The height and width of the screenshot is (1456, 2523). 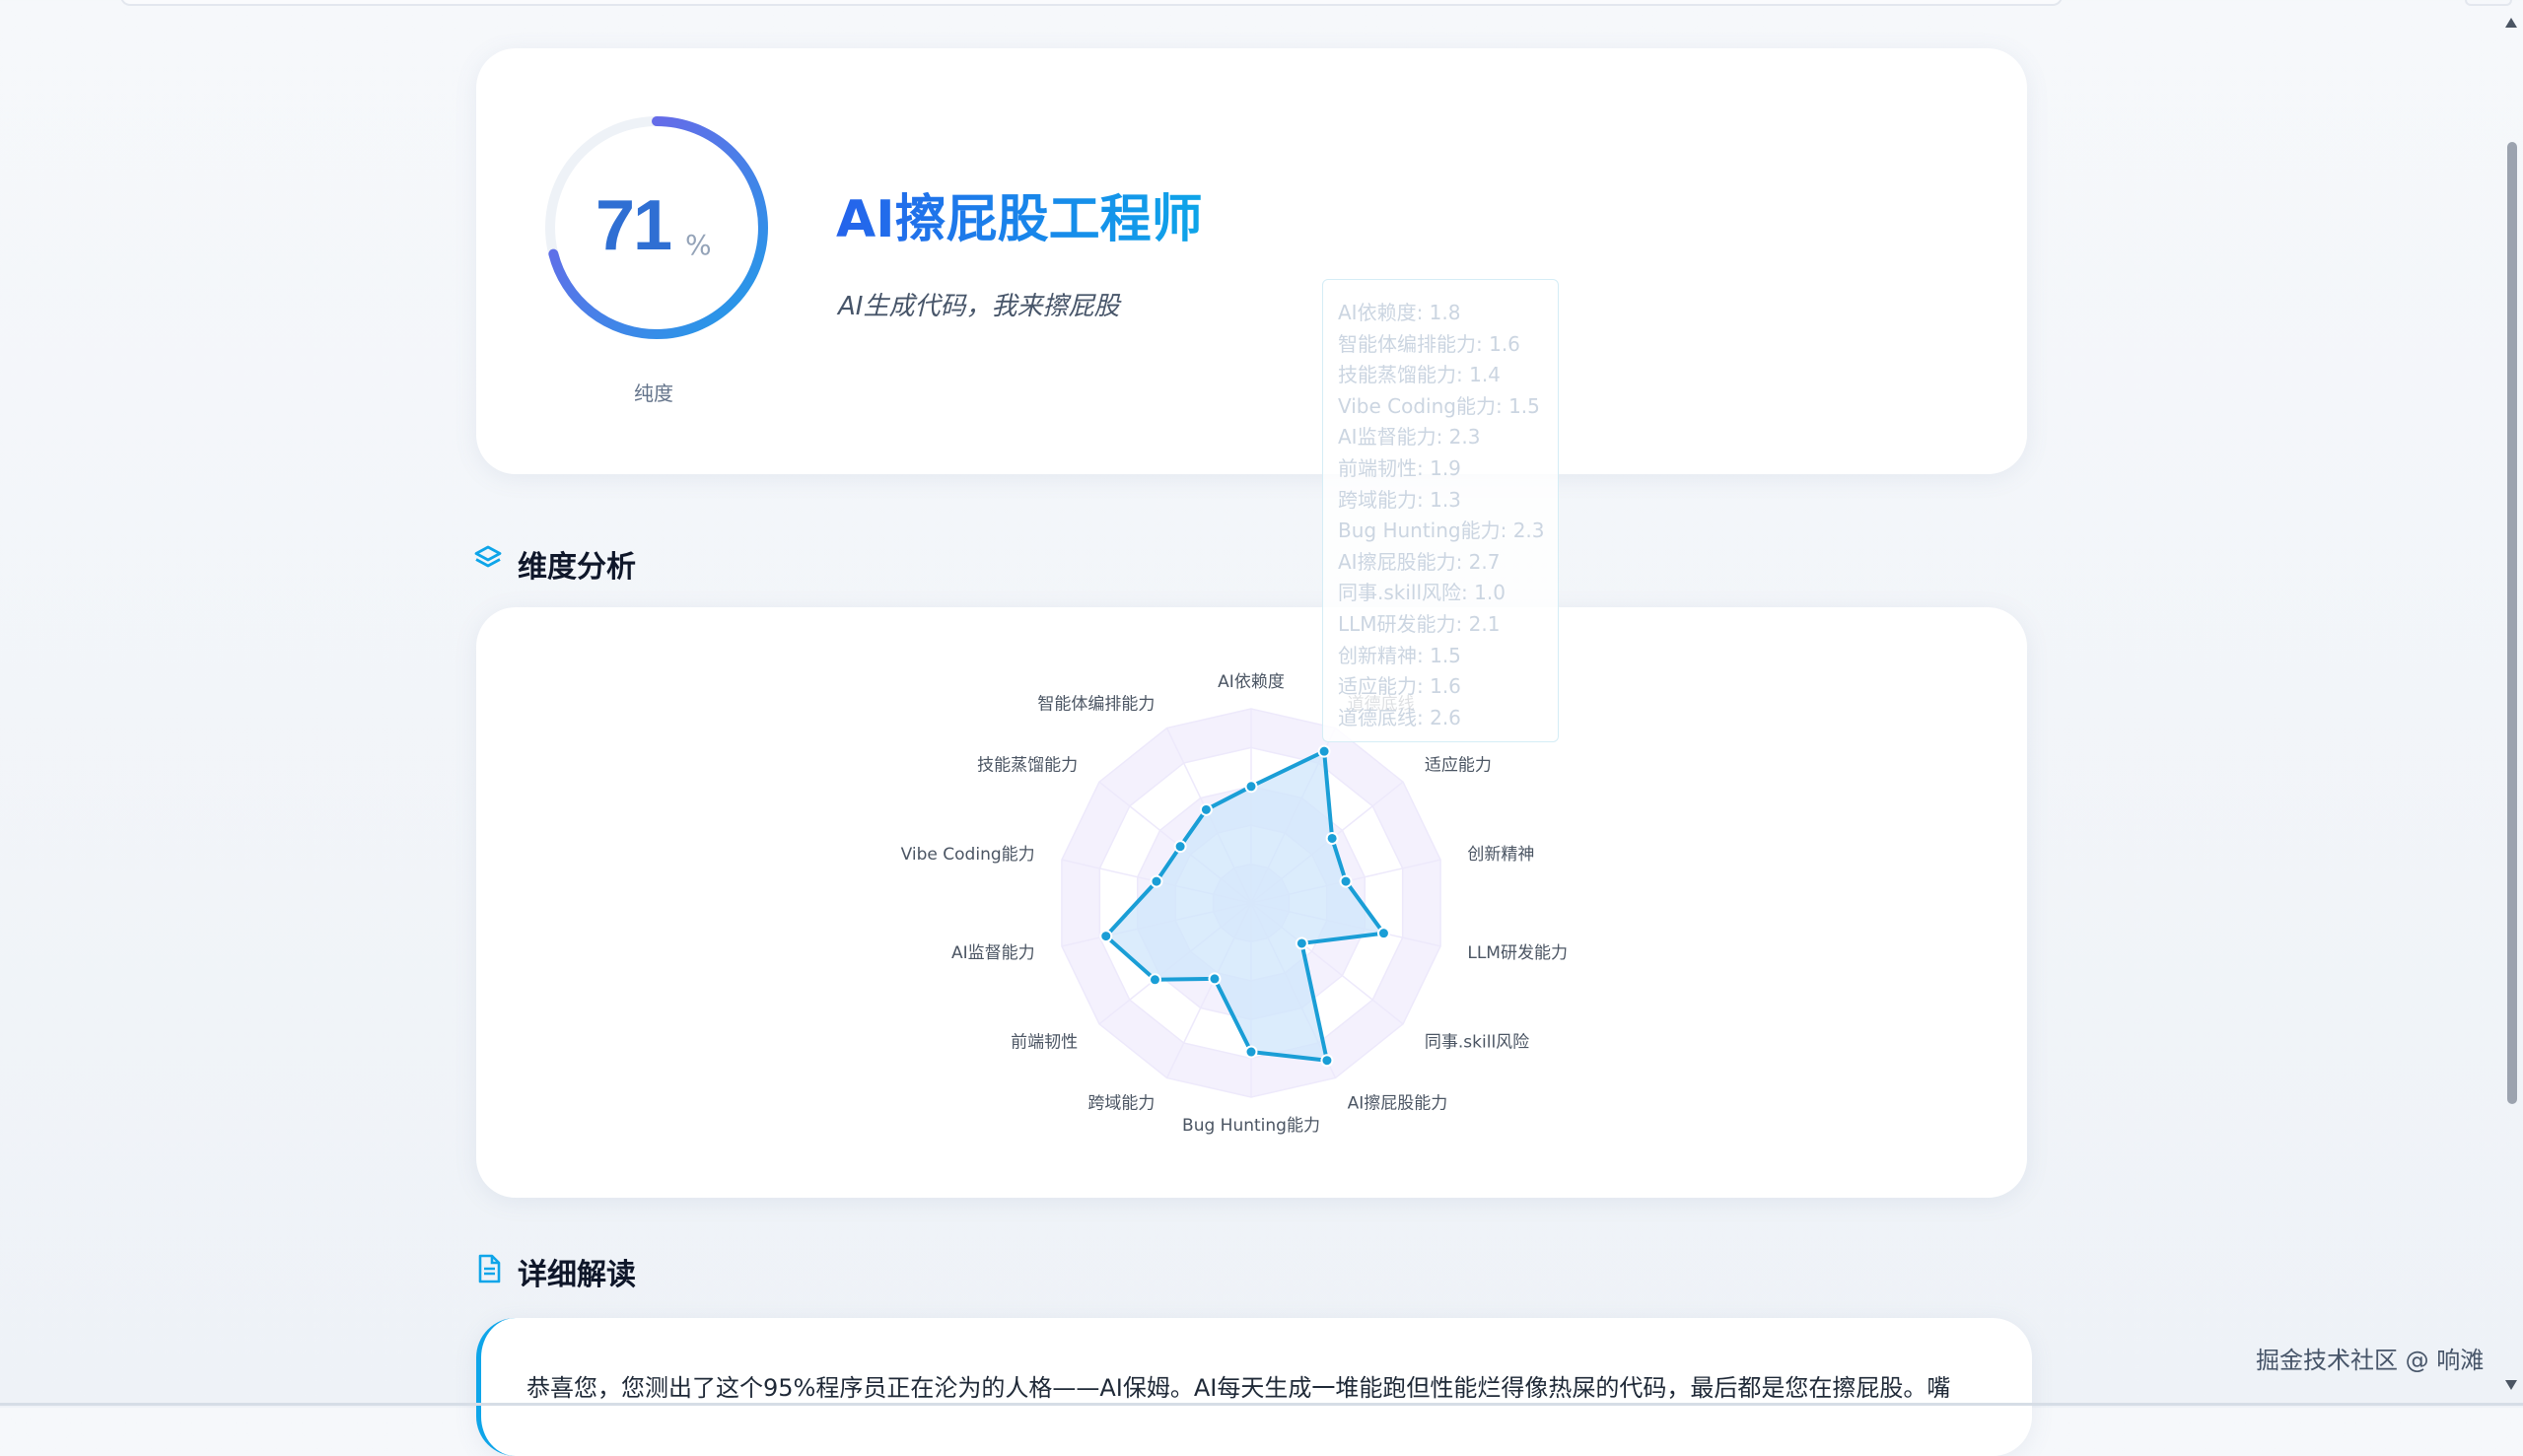 I want to click on tooltip-row: AI依赖度: 1.8, so click(x=1399, y=312).